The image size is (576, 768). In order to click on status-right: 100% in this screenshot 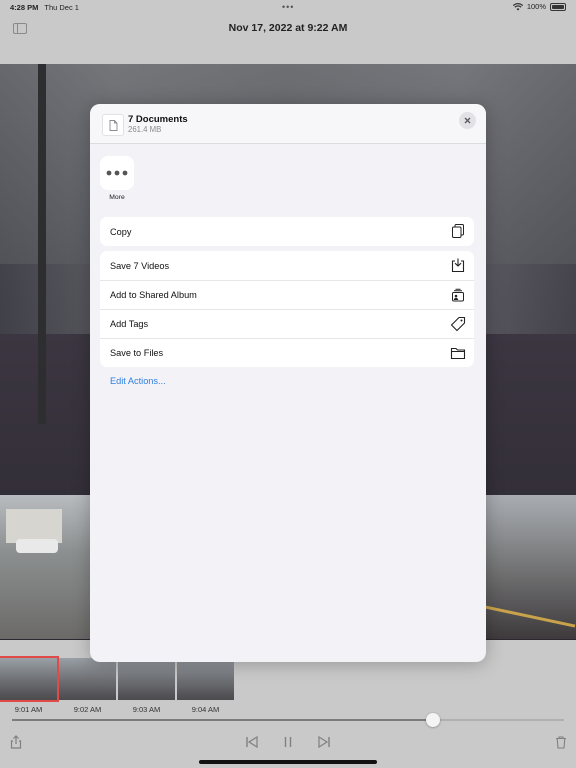, I will do `click(539, 6)`.